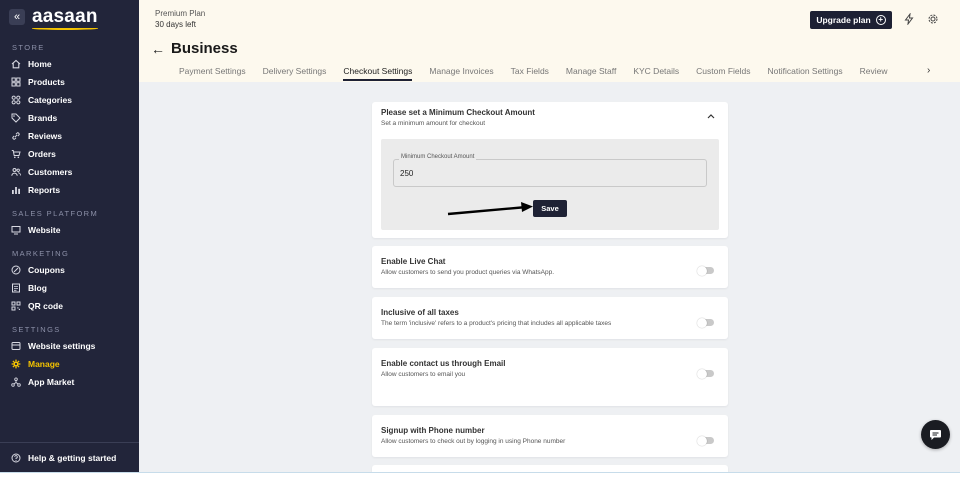  I want to click on tab-review: Review, so click(874, 74).